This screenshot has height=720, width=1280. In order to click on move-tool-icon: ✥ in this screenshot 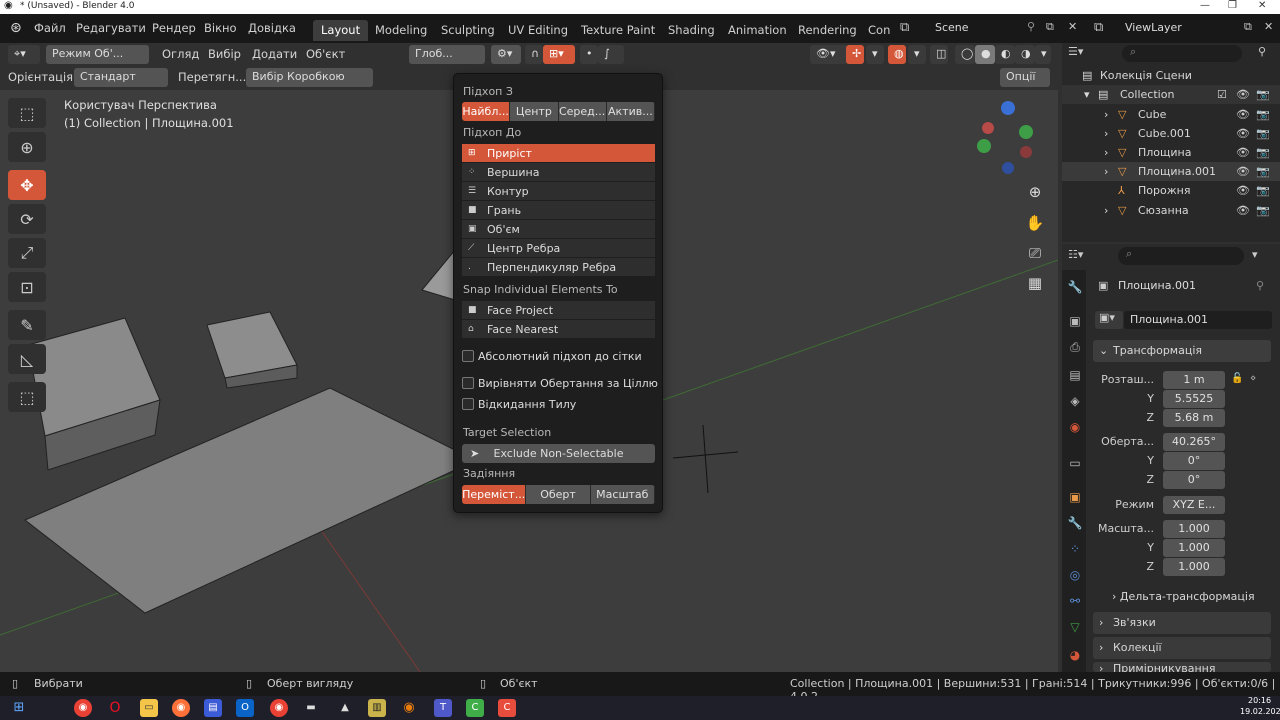, I will do `click(27, 185)`.